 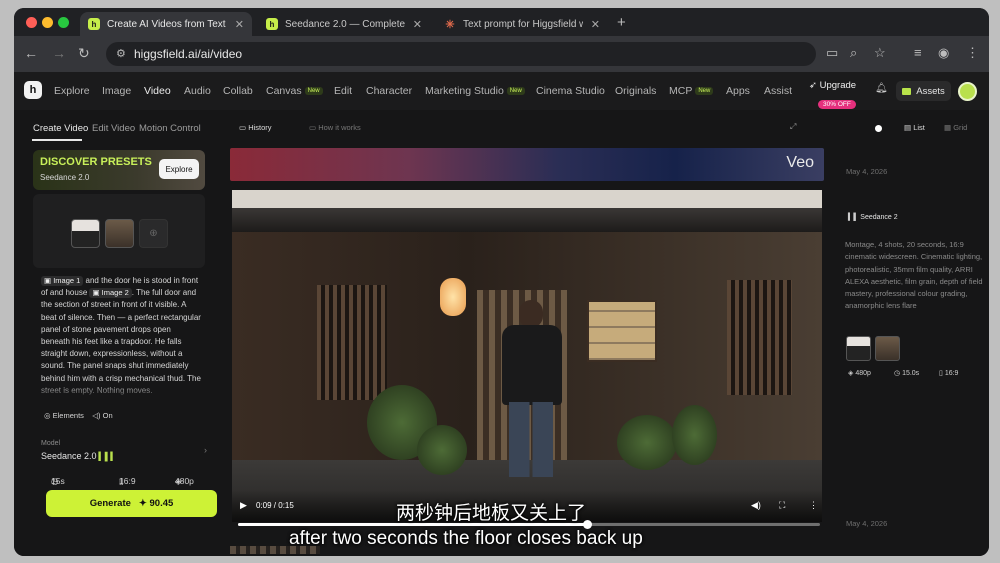 What do you see at coordinates (738, 91) in the screenshot?
I see `nav-apps: Apps` at bounding box center [738, 91].